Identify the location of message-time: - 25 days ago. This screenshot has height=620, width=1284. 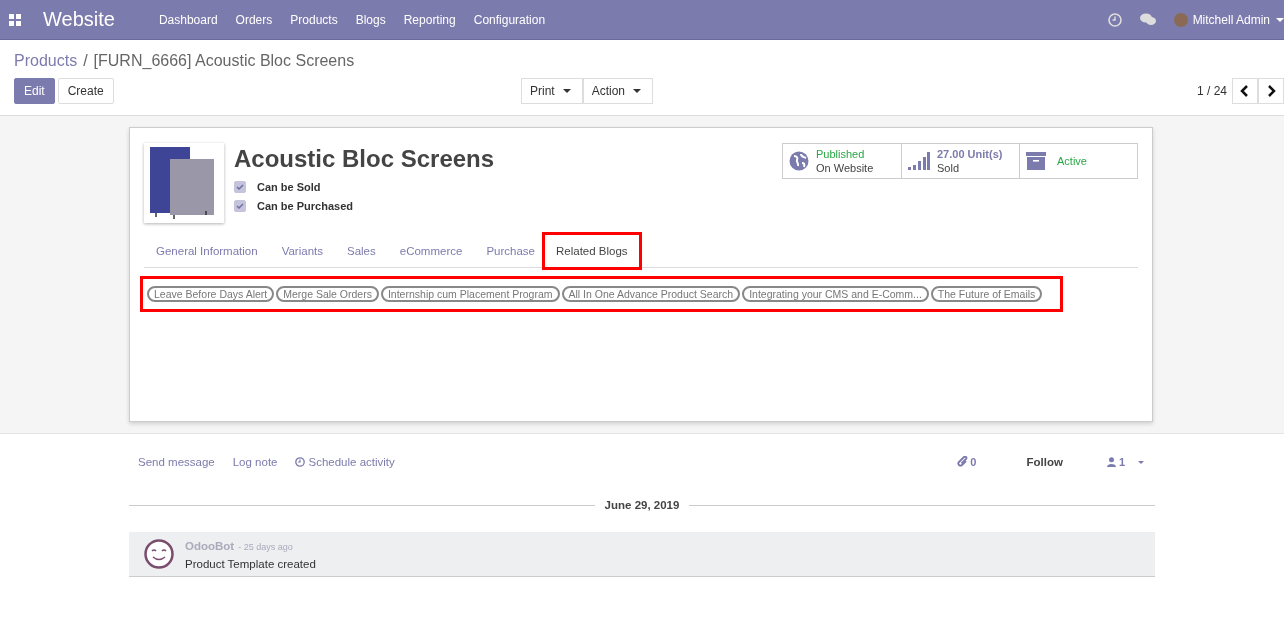
(265, 546).